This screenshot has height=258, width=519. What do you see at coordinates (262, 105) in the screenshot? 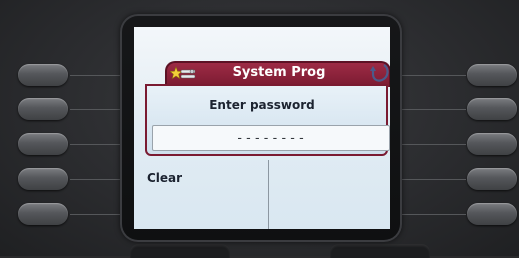
I see `password-prompt: Enter password` at bounding box center [262, 105].